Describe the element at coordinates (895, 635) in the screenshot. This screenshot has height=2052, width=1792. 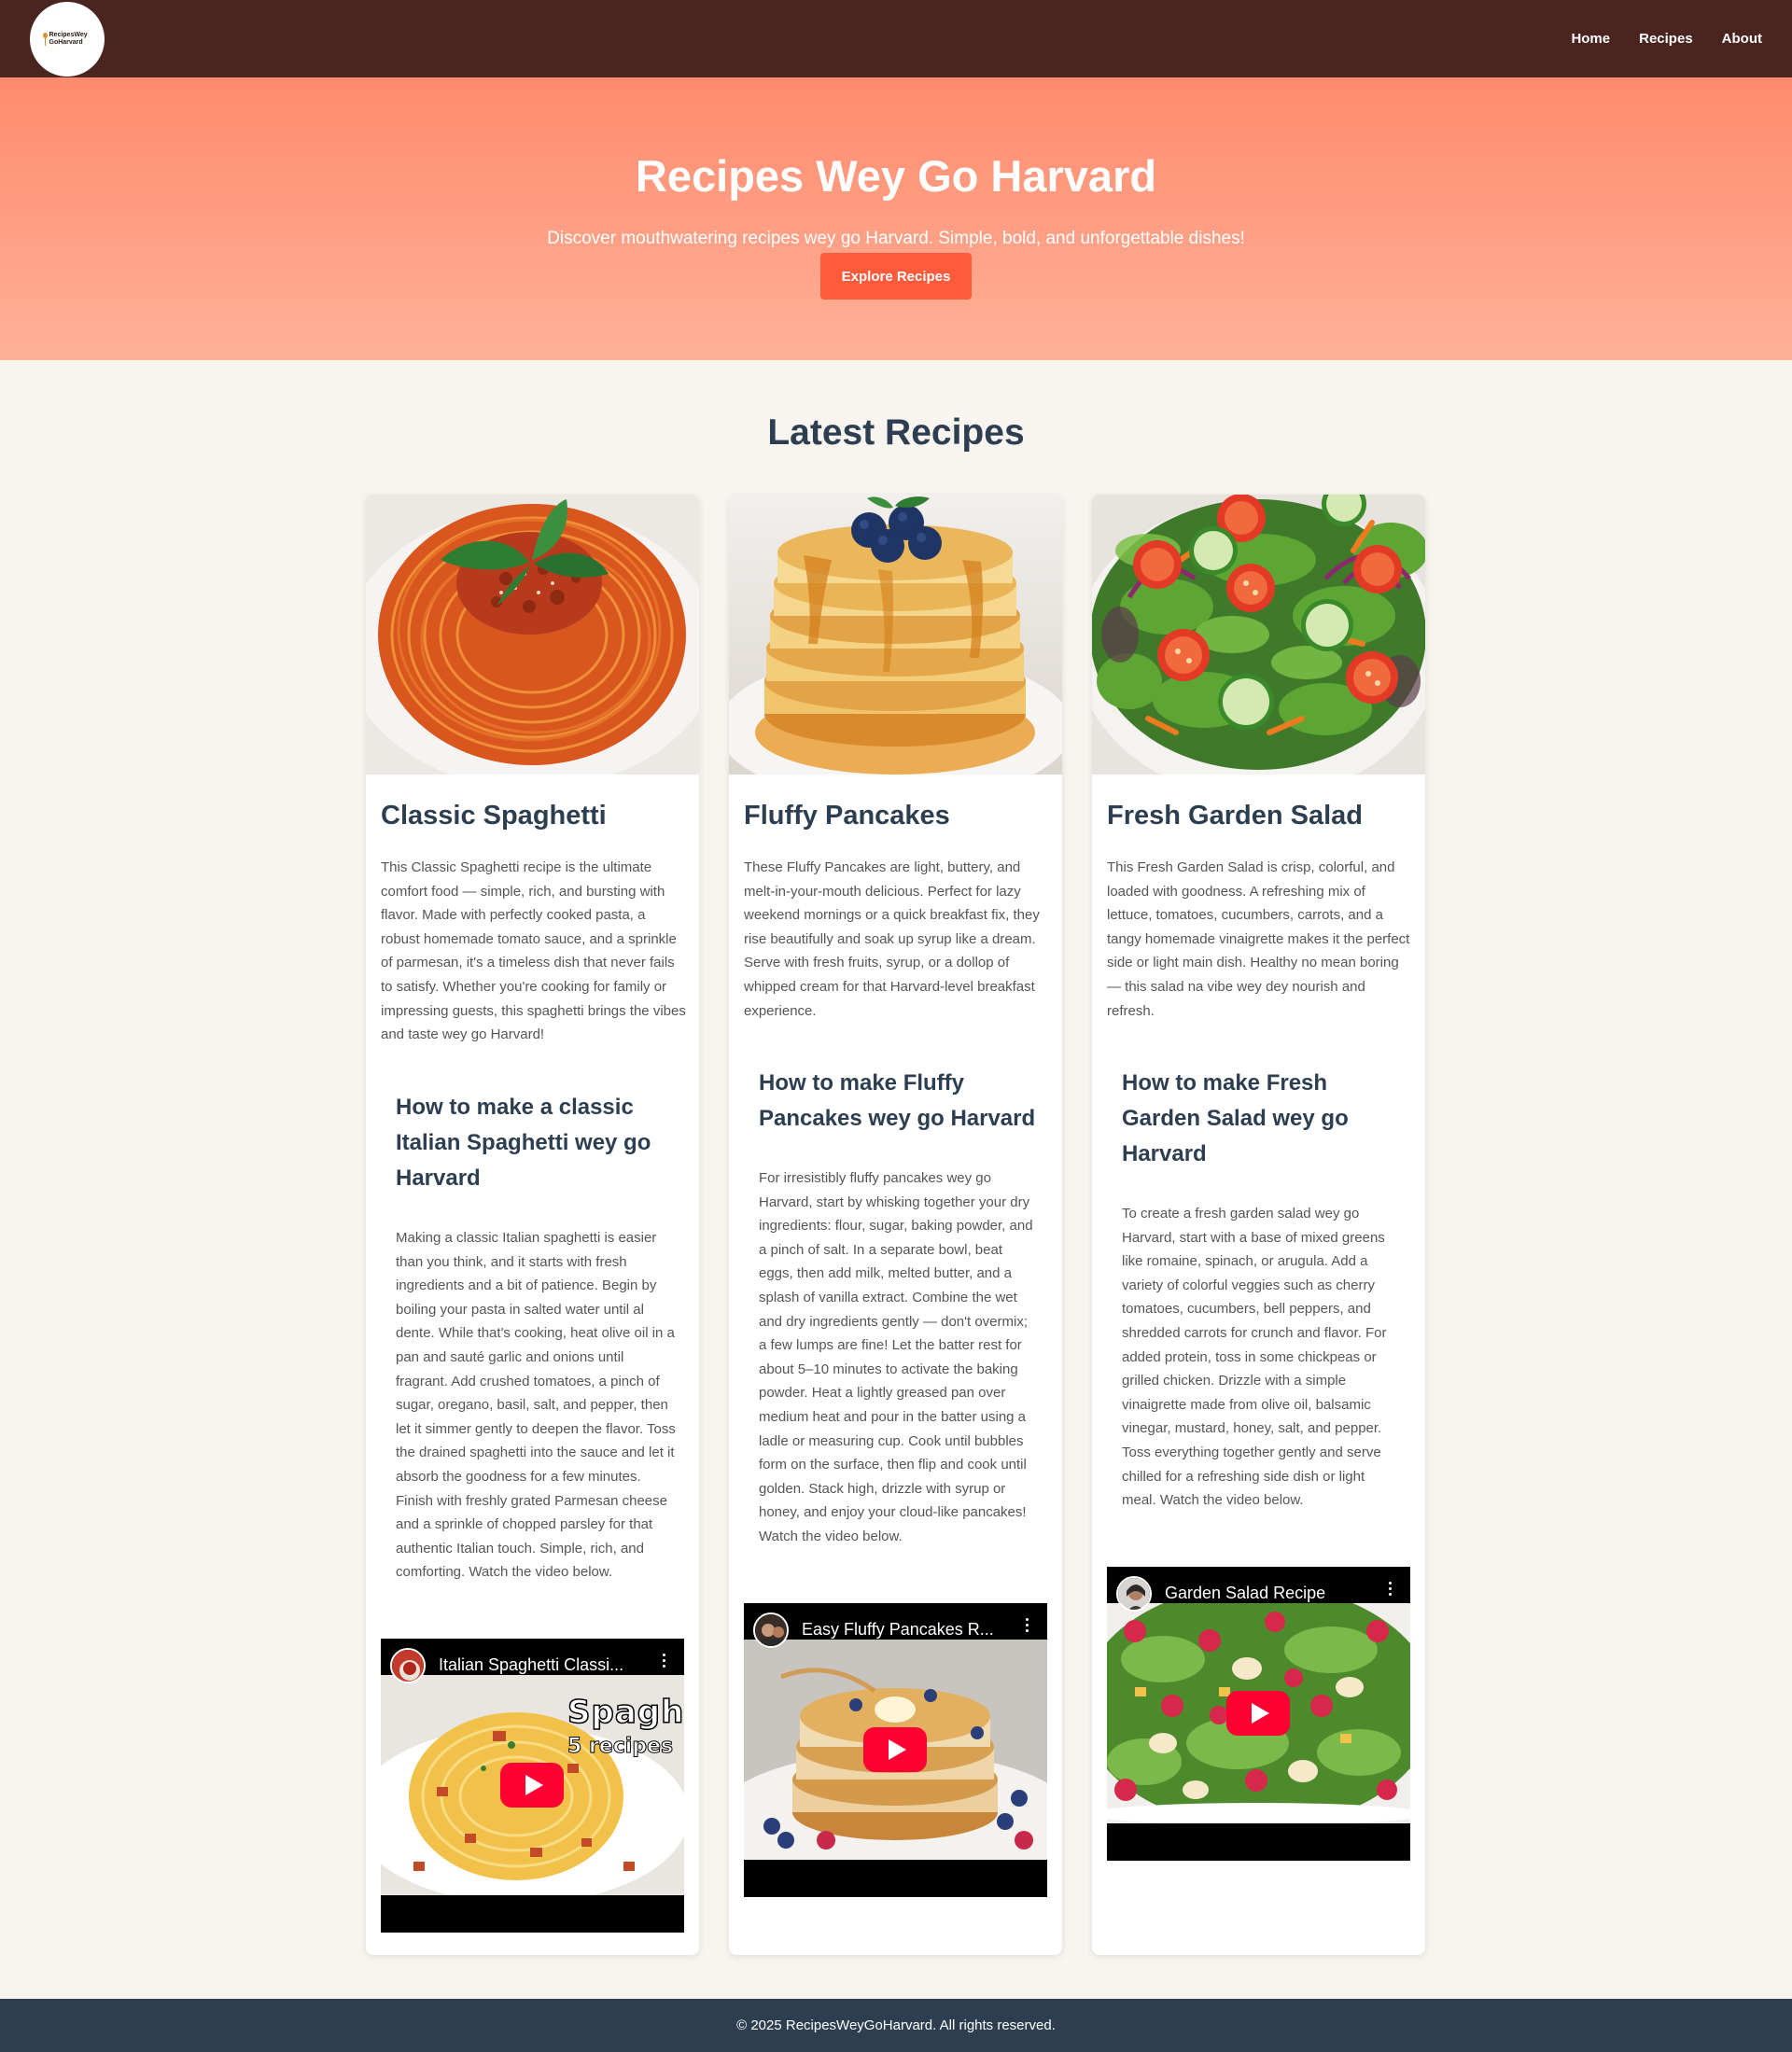
I see `pancakes-image` at that location.